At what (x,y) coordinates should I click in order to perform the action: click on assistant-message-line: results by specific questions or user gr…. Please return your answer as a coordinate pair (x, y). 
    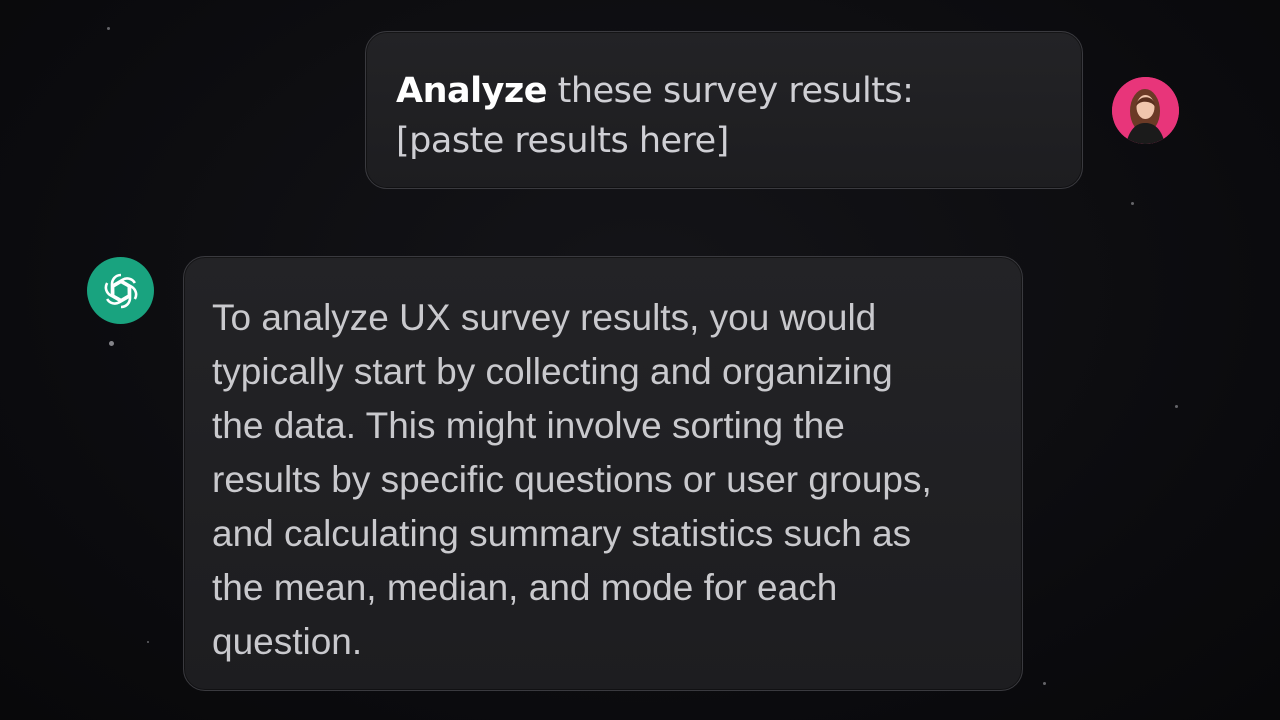
    Looking at the image, I should click on (572, 479).